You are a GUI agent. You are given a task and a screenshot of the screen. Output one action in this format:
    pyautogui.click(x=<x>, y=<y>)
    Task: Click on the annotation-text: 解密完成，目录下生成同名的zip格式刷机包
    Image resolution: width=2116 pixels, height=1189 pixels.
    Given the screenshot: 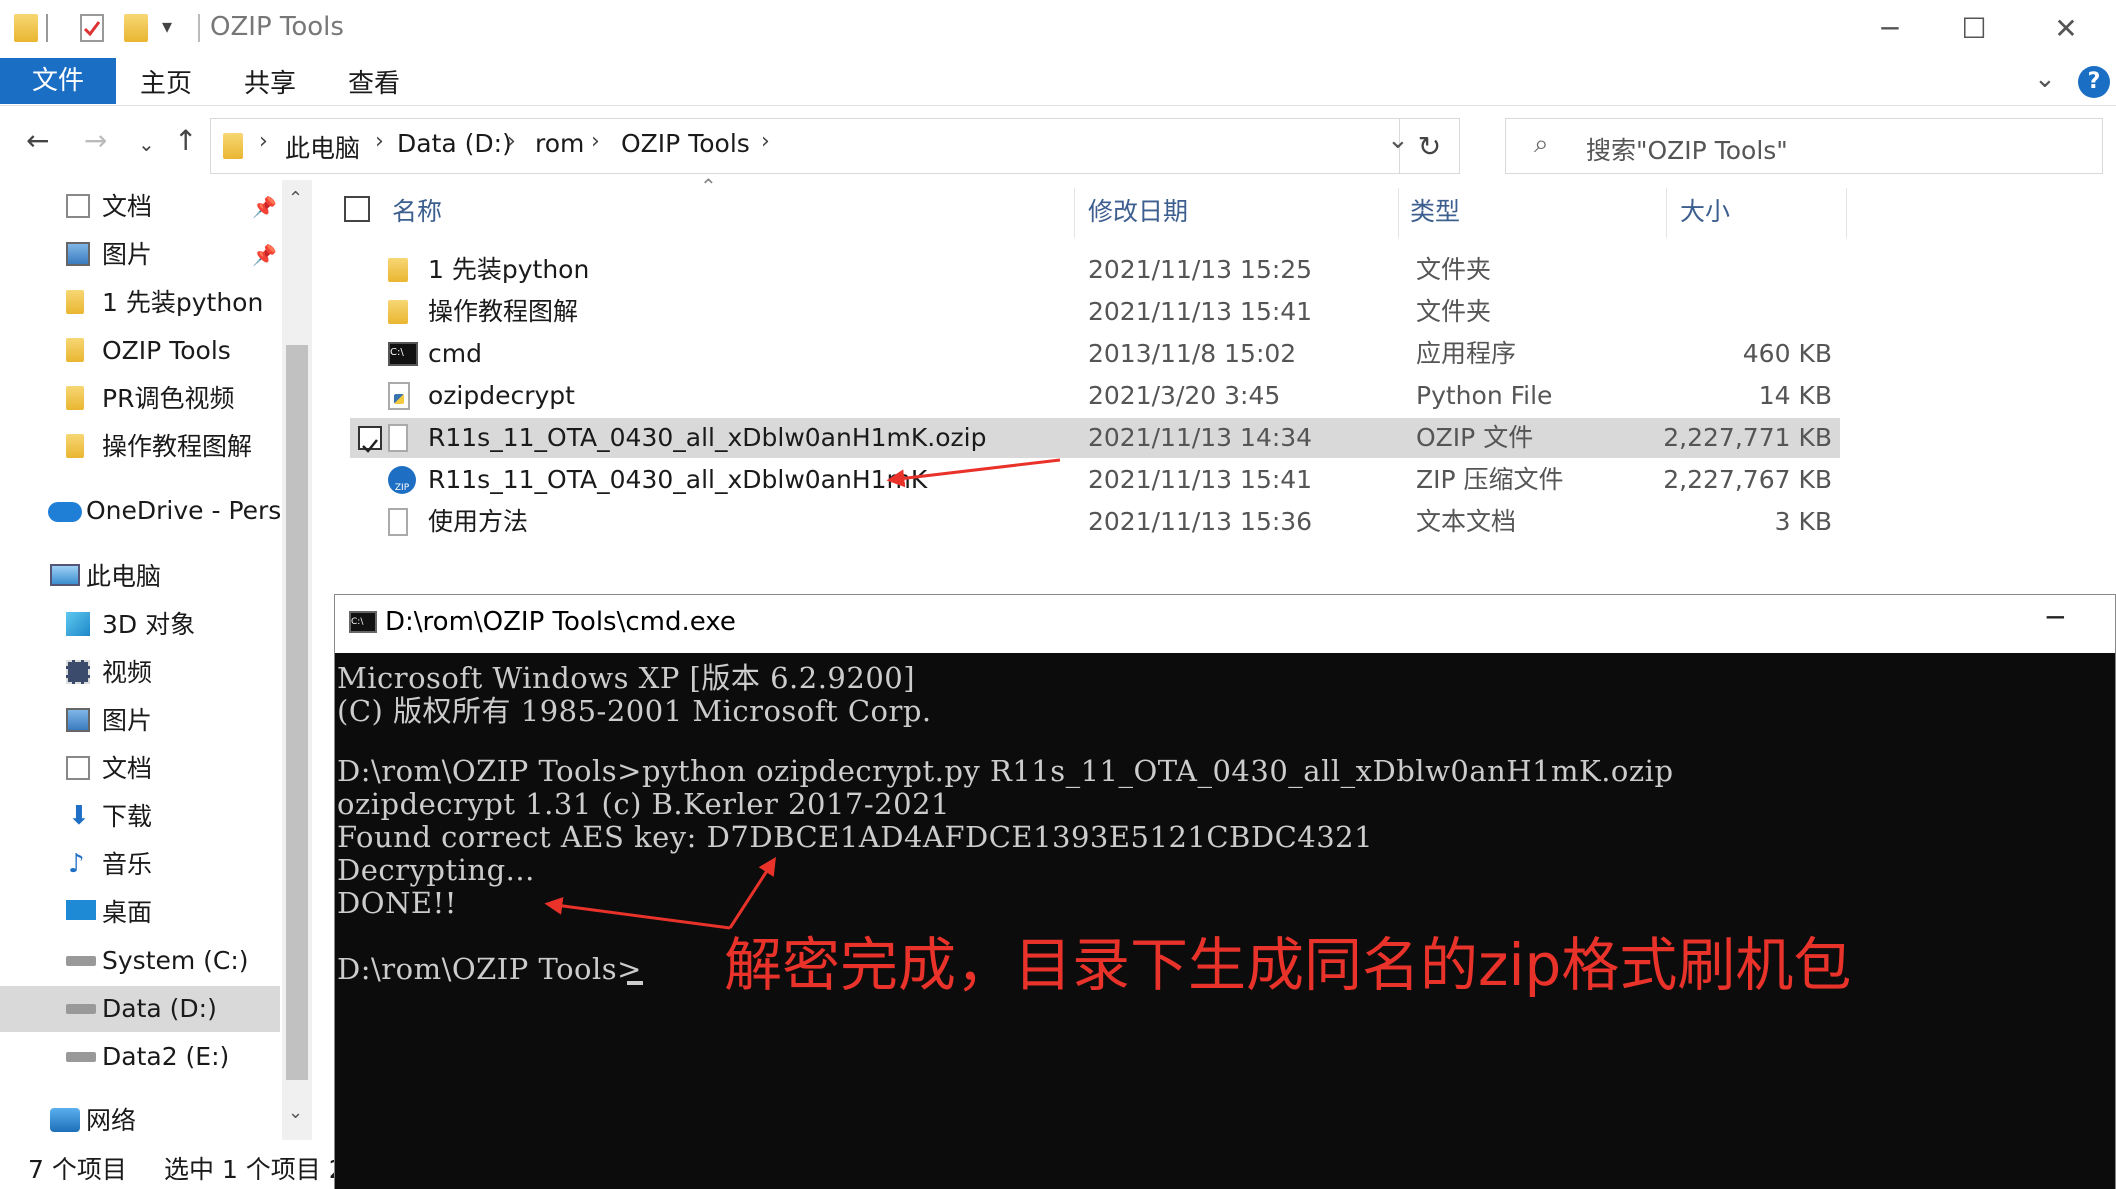 What is the action you would take?
    pyautogui.click(x=1288, y=965)
    